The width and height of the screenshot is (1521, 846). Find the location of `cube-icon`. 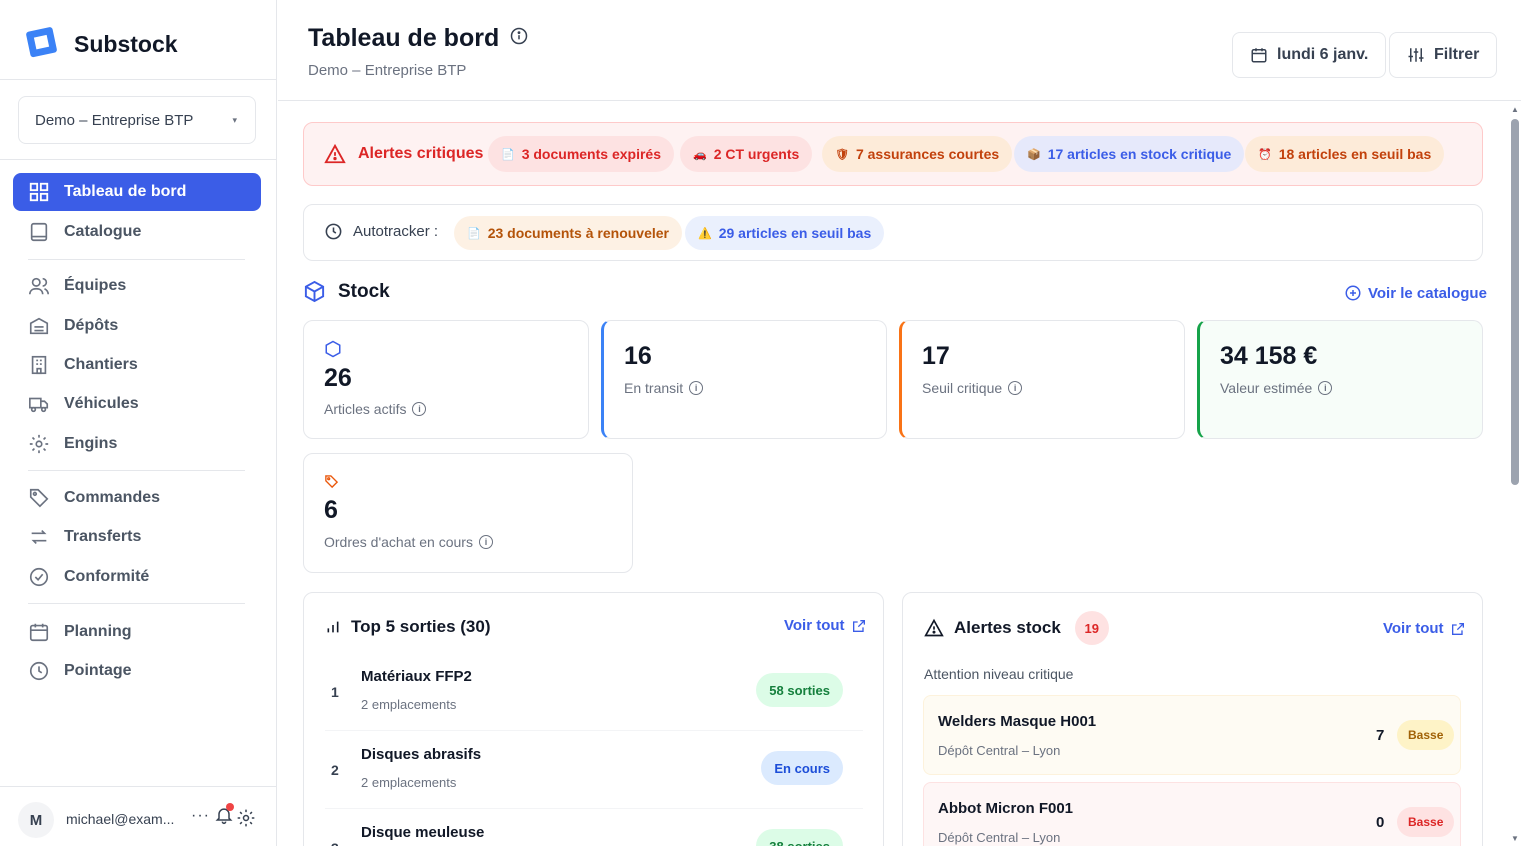

cube-icon is located at coordinates (314, 291).